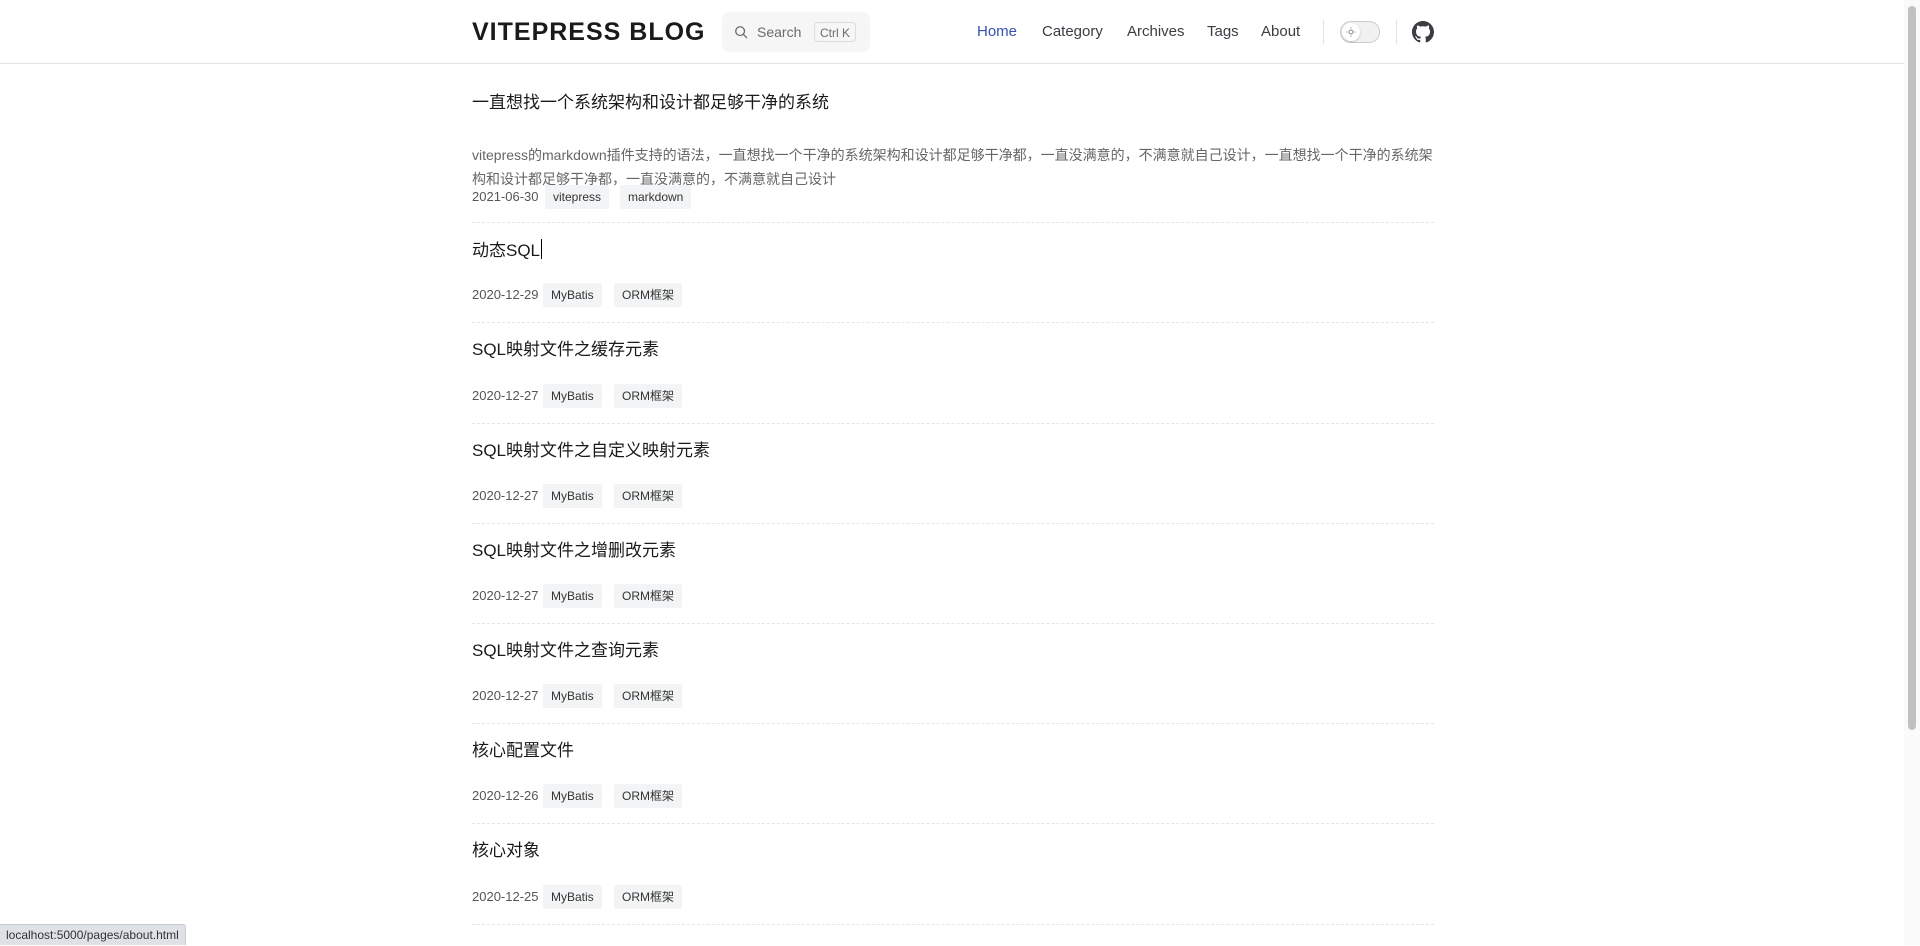 Image resolution: width=1920 pixels, height=946 pixels. What do you see at coordinates (741, 32) in the screenshot?
I see `search-icon` at bounding box center [741, 32].